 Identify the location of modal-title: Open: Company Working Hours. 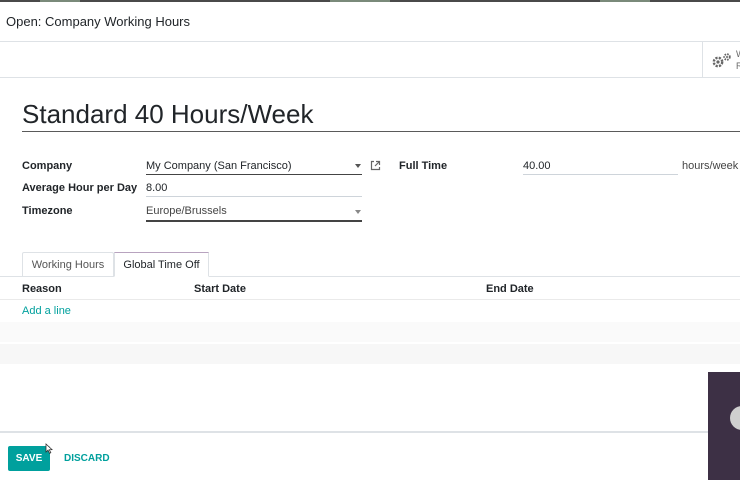
(98, 21).